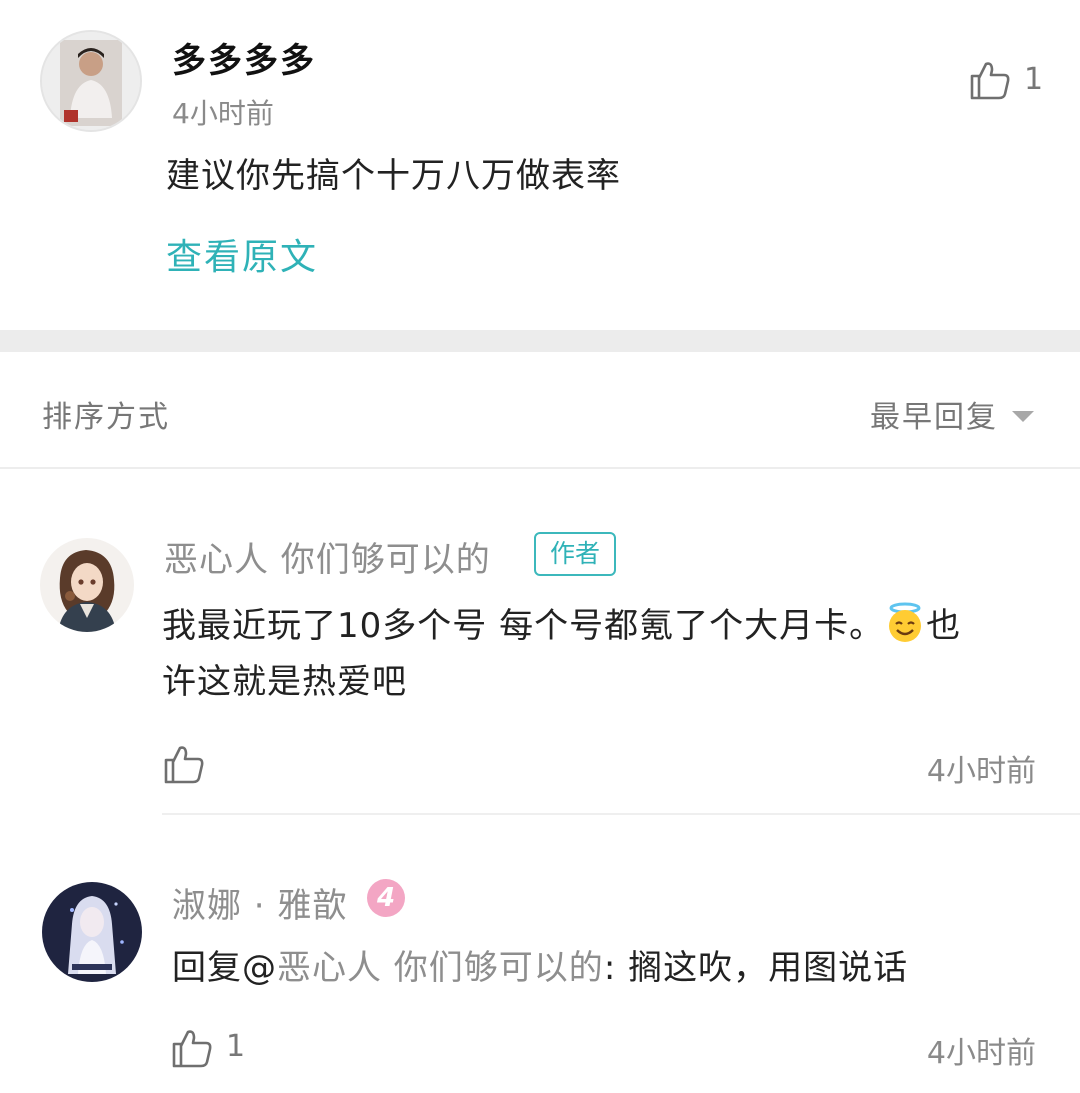 Image resolution: width=1080 pixels, height=1093 pixels. What do you see at coordinates (523, 626) in the screenshot?
I see `reply-text-line: 我最近玩了10多个号 每个号都氪了个大月卡。` at bounding box center [523, 626].